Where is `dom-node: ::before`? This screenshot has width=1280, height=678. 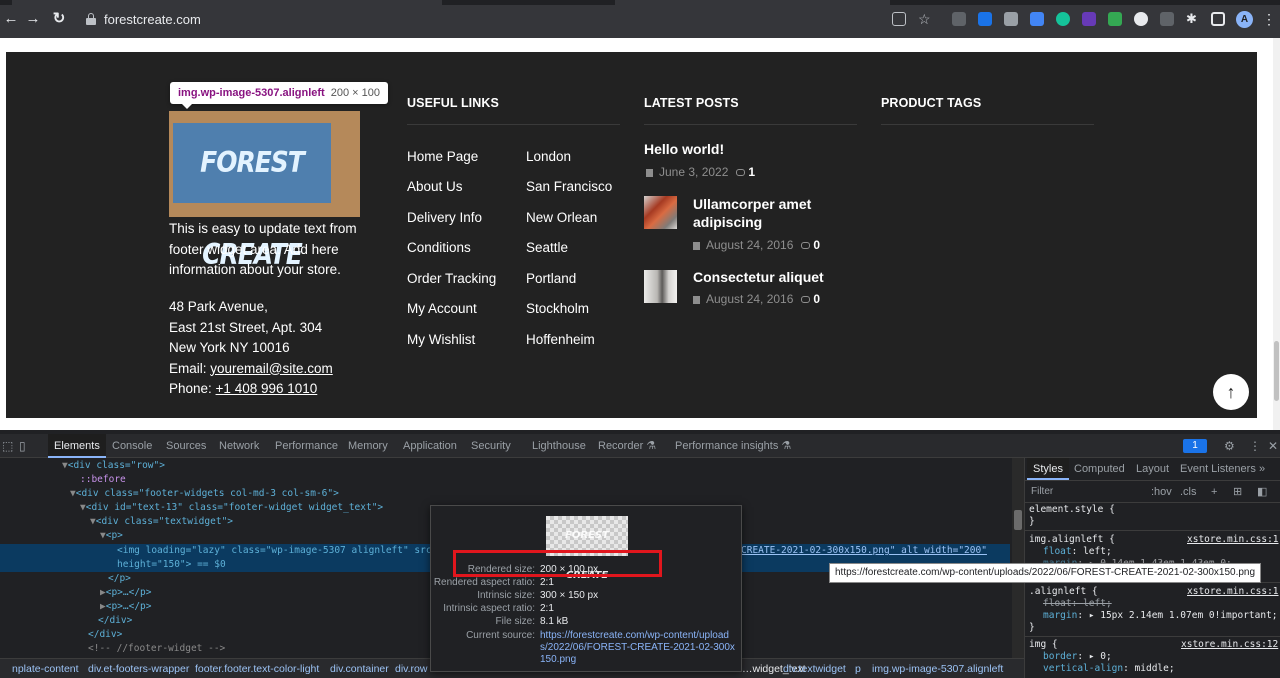 dom-node: ::before is located at coordinates (103, 480).